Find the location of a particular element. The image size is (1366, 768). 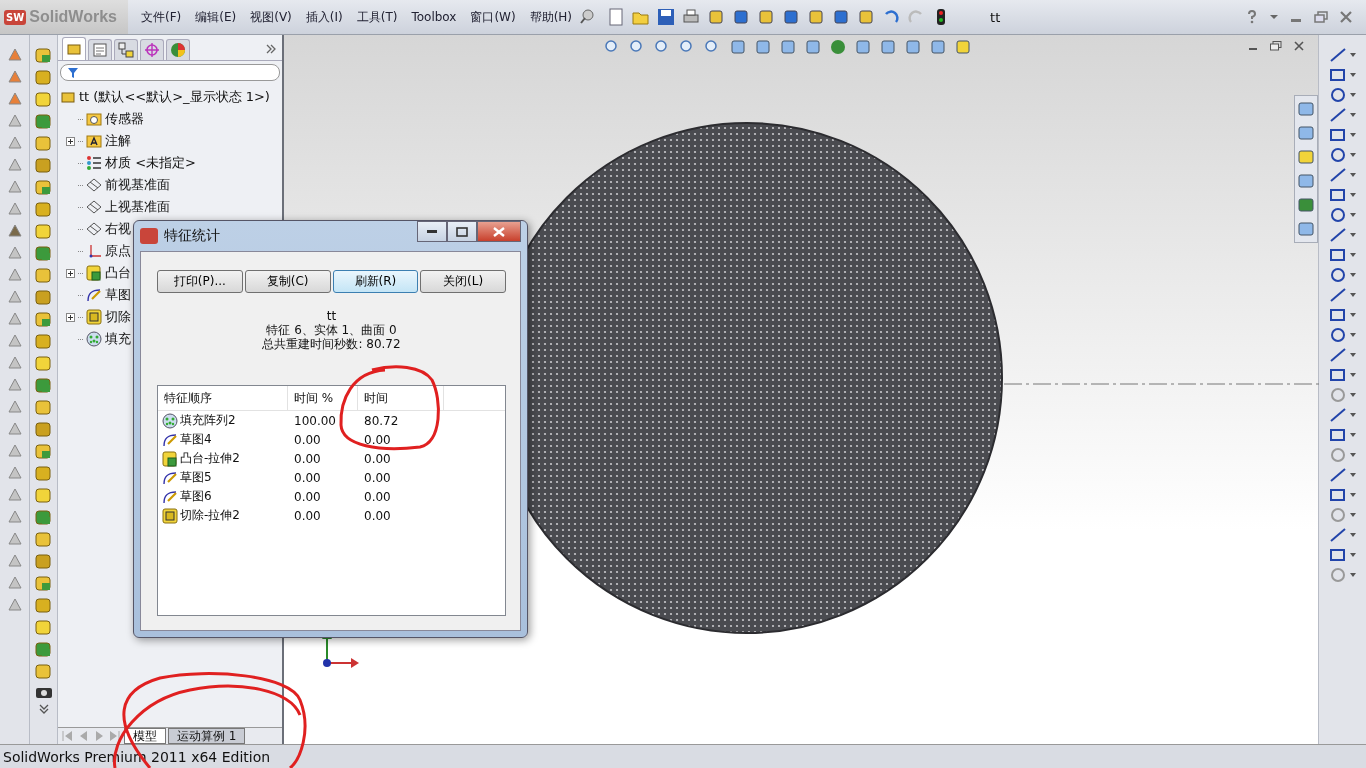

column-header: 特征顺序 is located at coordinates (223, 398).